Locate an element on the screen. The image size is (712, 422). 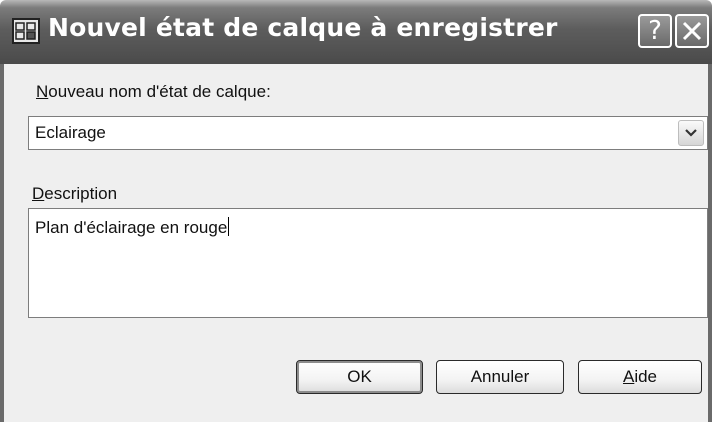
text-caret is located at coordinates (229, 226).